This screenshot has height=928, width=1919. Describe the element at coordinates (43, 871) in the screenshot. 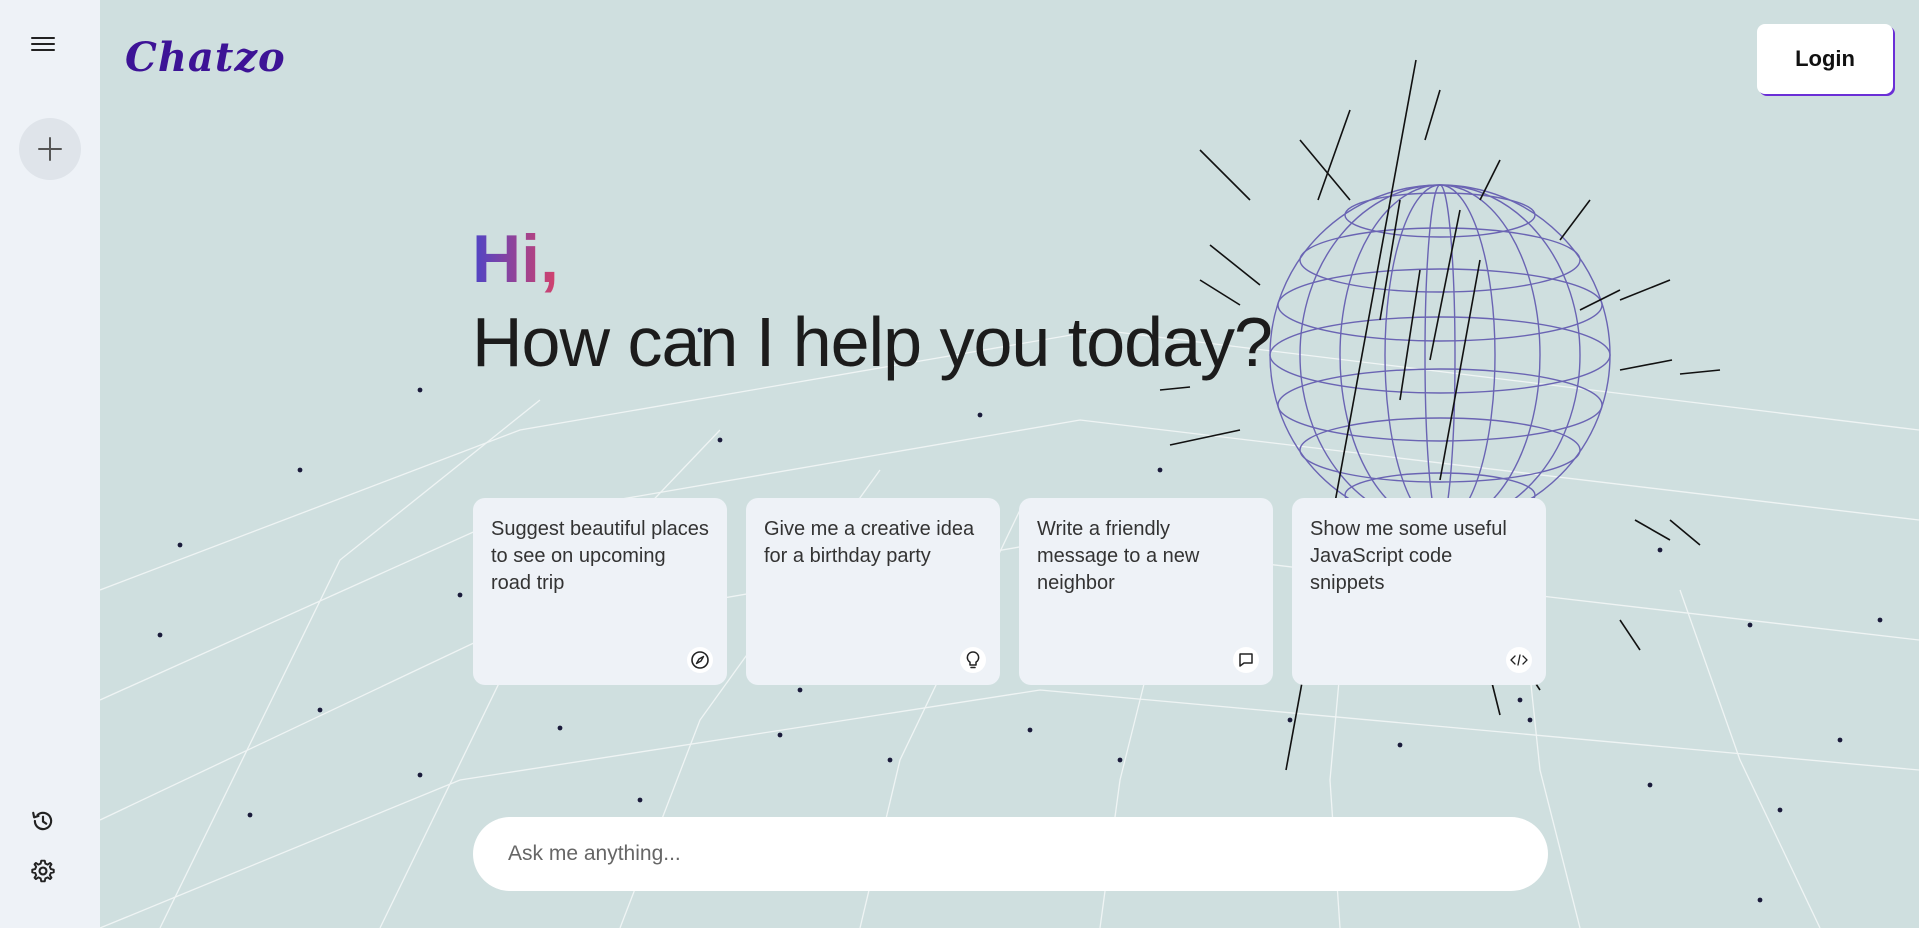

I see `gear-icon` at that location.